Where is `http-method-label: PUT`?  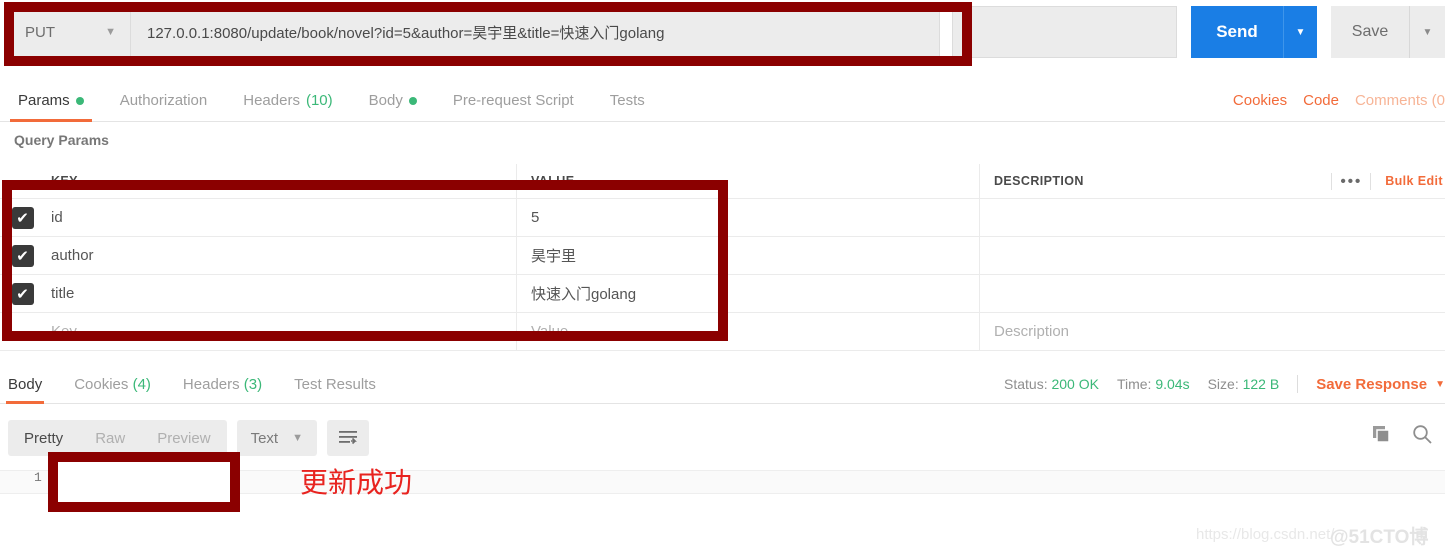
http-method-label: PUT is located at coordinates (40, 32).